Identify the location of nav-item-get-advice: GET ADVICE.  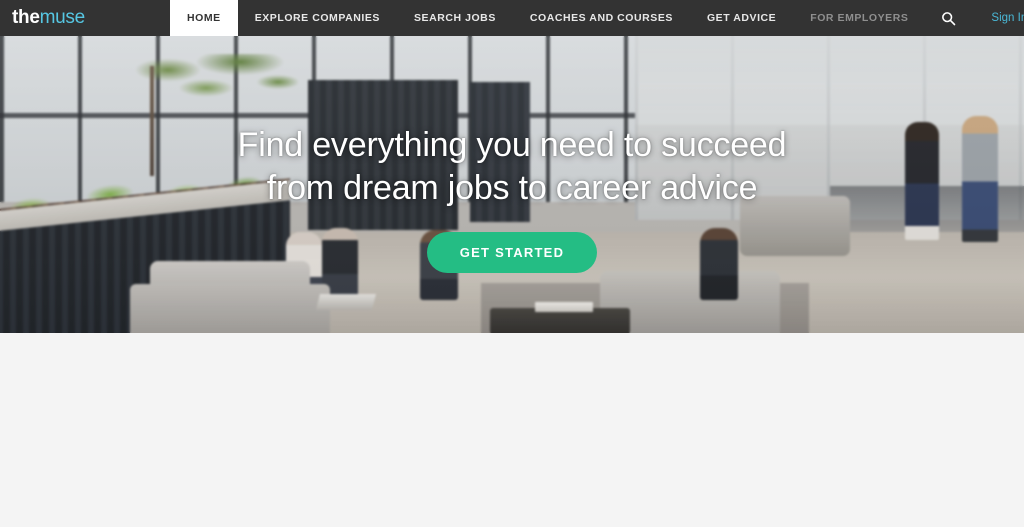
(741, 18).